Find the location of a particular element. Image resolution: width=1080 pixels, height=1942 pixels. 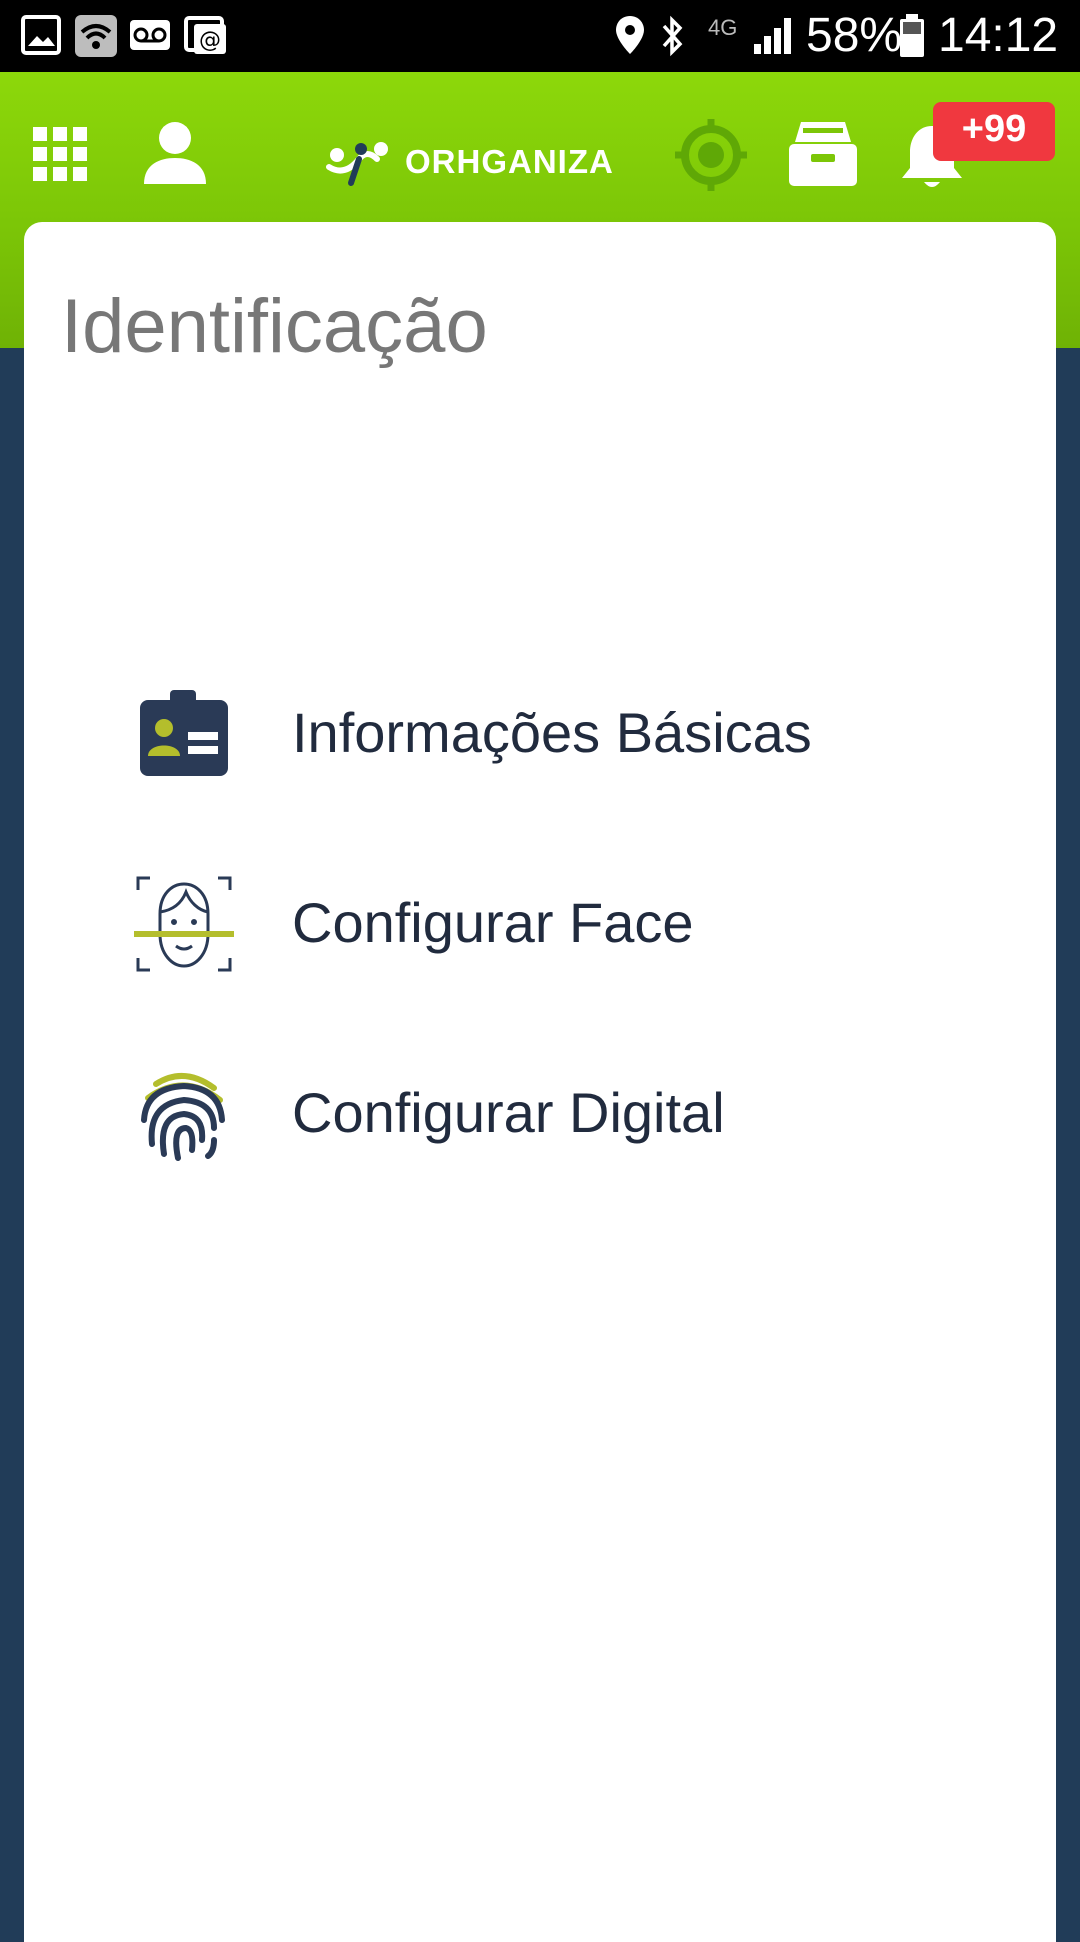

wifi-icon is located at coordinates (96, 36).